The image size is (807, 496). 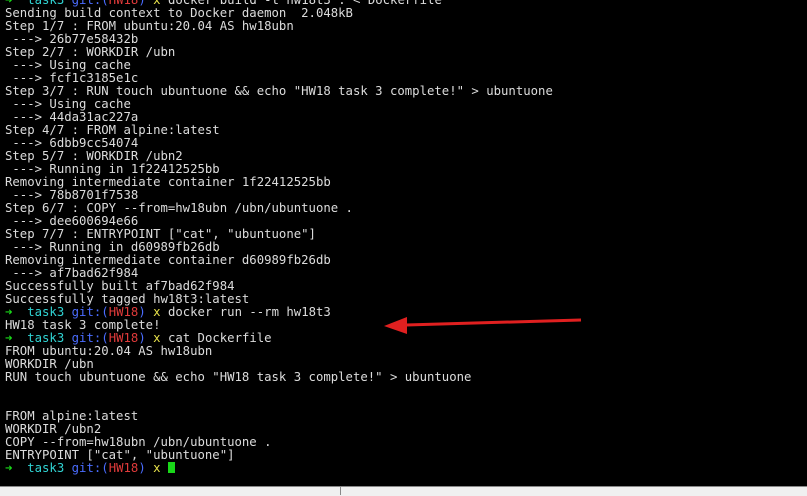 I want to click on prompt-line: ➜ task3 git:(HW18) x, so click(x=279, y=468).